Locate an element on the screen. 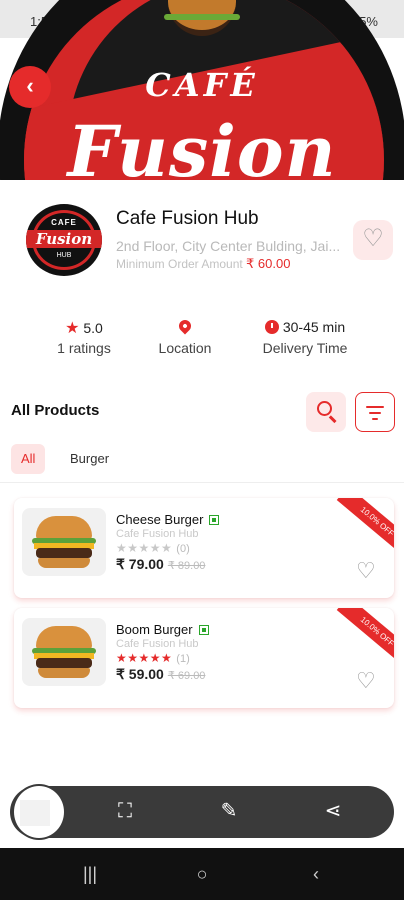 The image size is (404, 900). screenshot-toolbar: ⛶ ✎ ⋖ is located at coordinates (202, 812).